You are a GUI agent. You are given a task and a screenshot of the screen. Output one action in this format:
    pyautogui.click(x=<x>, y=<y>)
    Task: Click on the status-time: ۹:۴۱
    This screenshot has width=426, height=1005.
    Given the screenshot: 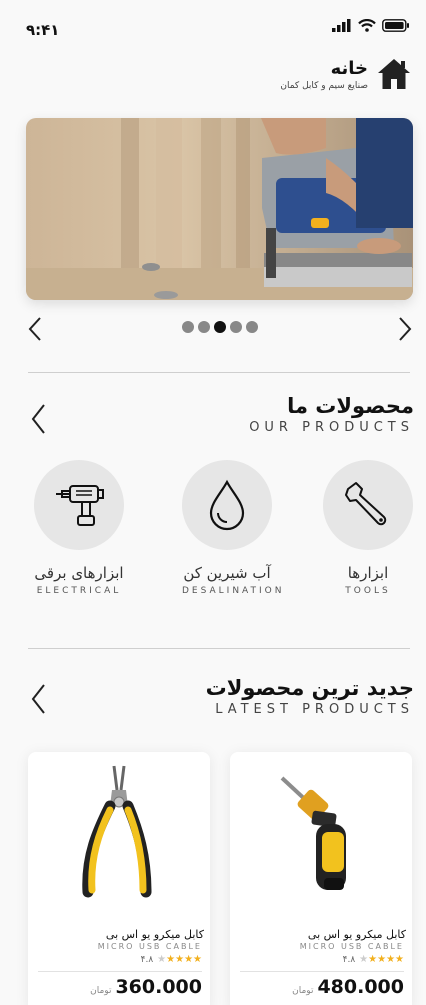 What is the action you would take?
    pyautogui.click(x=43, y=30)
    